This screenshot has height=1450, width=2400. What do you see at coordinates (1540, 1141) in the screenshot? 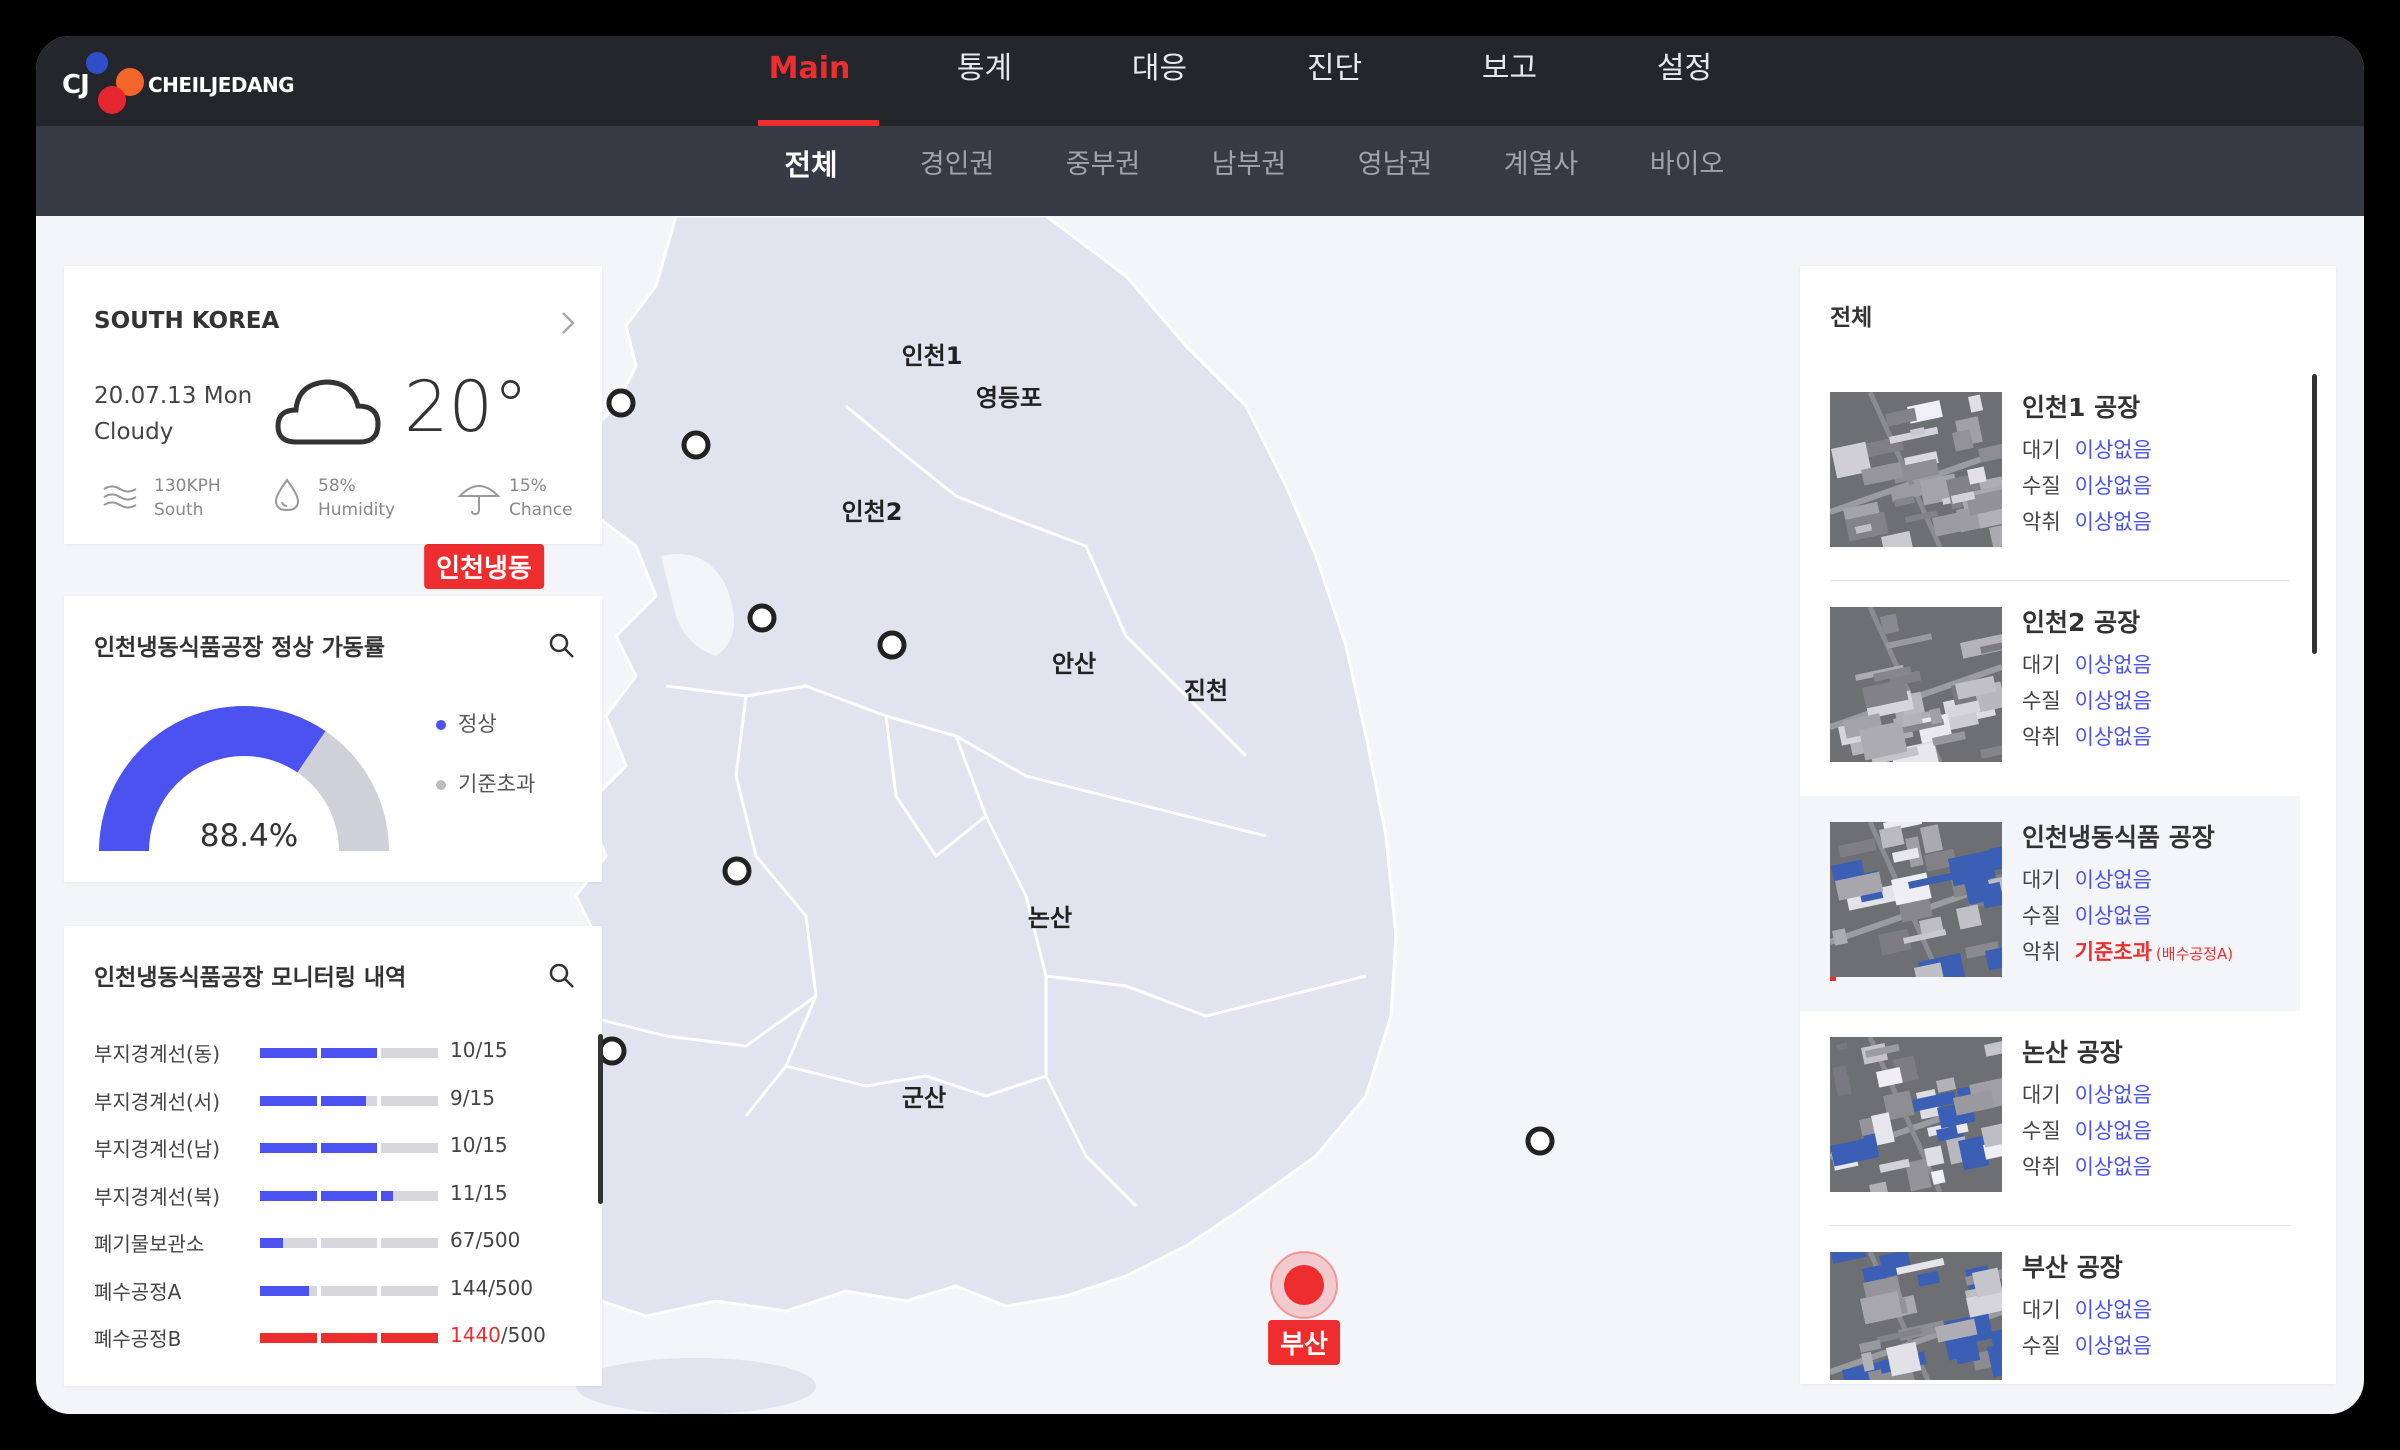
I see `pin-marker-yangsan` at bounding box center [1540, 1141].